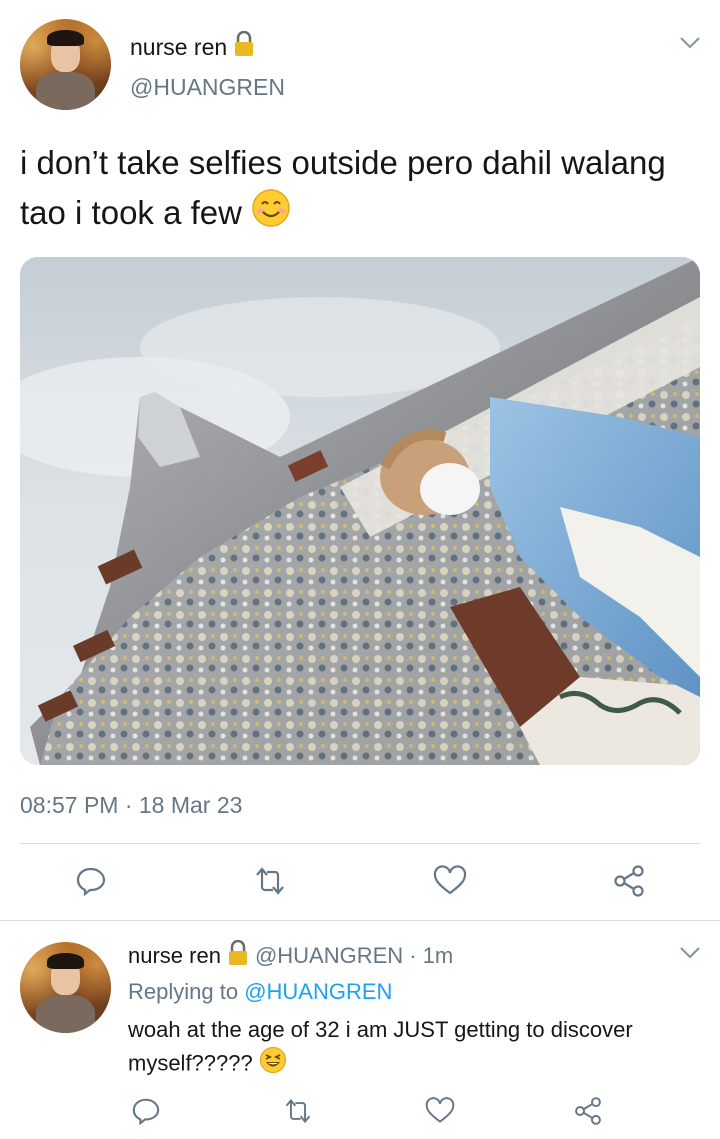 The width and height of the screenshot is (720, 1139). What do you see at coordinates (273, 1064) in the screenshot?
I see `grinning-squinting-emoji-icon` at bounding box center [273, 1064].